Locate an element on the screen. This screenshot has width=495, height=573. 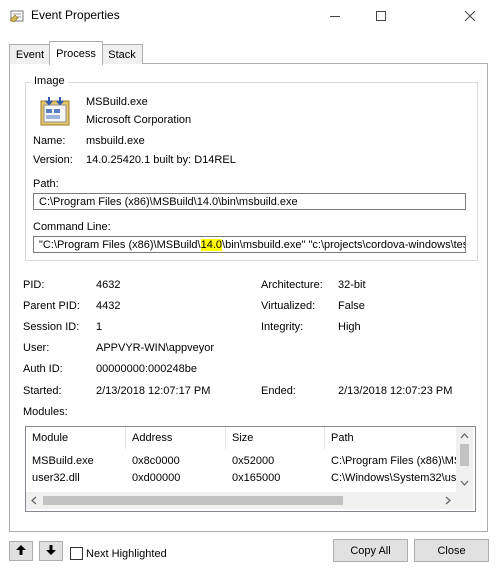
name-value: msbuild.exe is located at coordinates (115, 141).